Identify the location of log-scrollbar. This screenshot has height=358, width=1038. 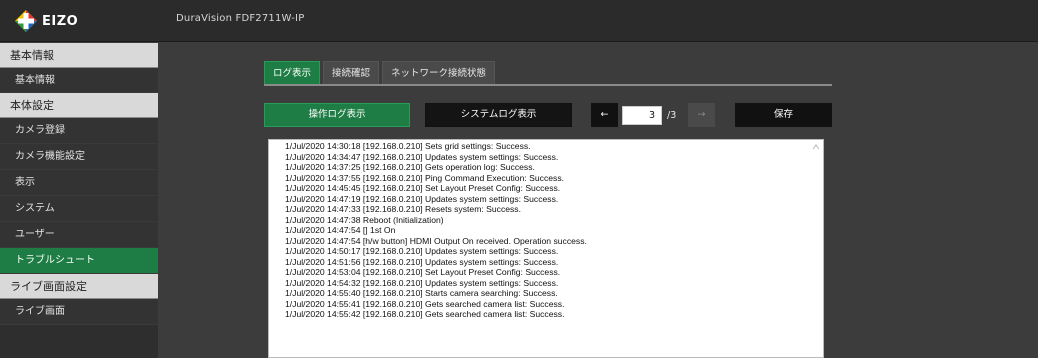
(816, 248).